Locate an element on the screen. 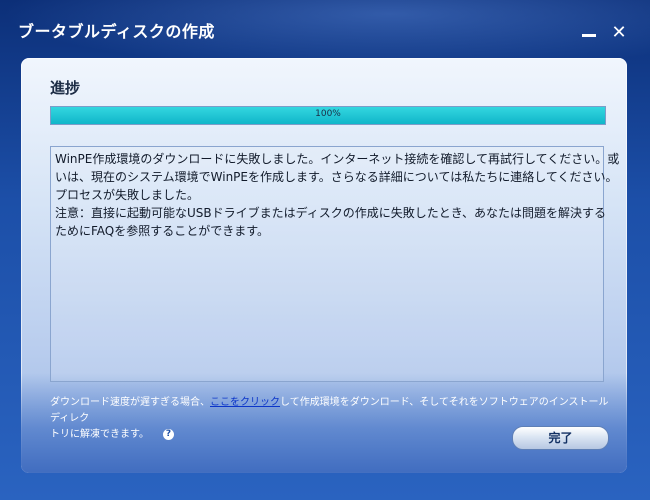 The image size is (650, 500). finish-button: 完了 is located at coordinates (560, 438).